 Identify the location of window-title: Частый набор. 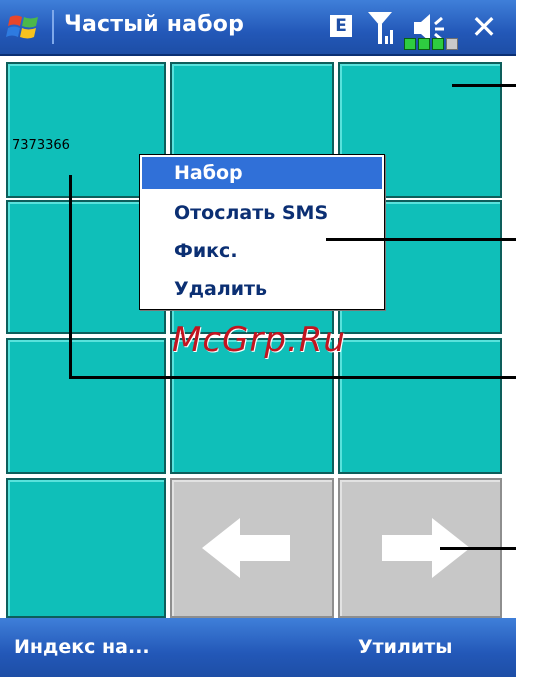
(154, 24).